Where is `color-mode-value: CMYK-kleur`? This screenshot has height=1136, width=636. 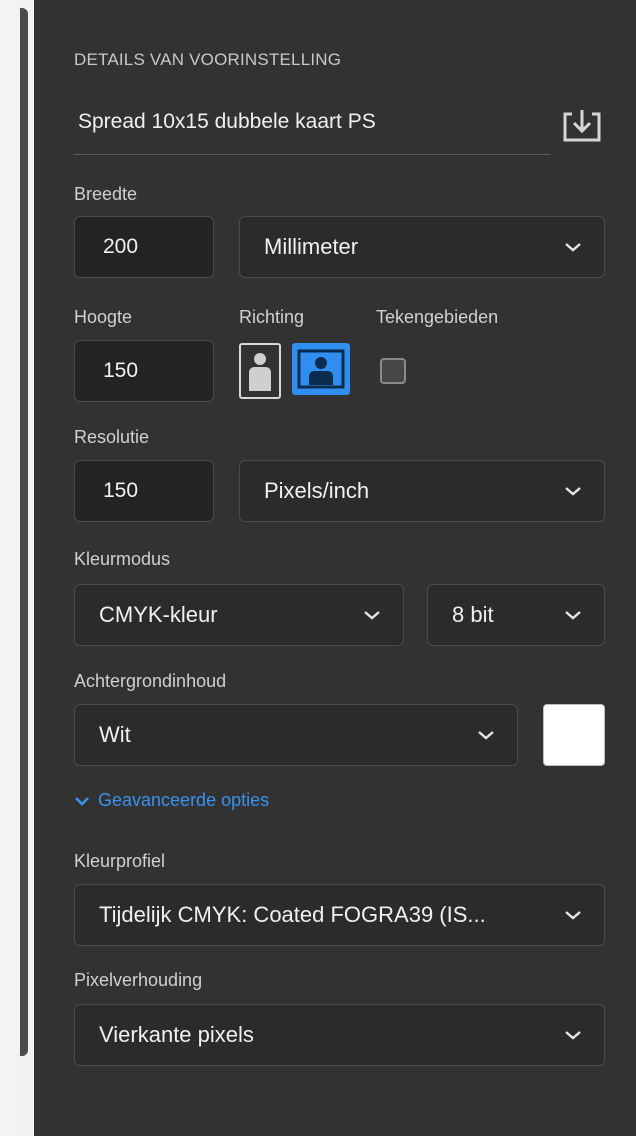
color-mode-value: CMYK-kleur is located at coordinates (158, 614).